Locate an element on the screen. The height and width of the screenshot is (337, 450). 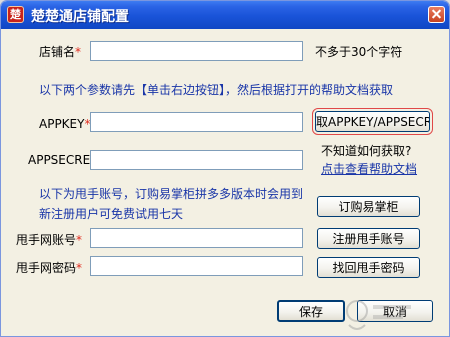
appkey-label-text: APPKEY is located at coordinates (62, 124).